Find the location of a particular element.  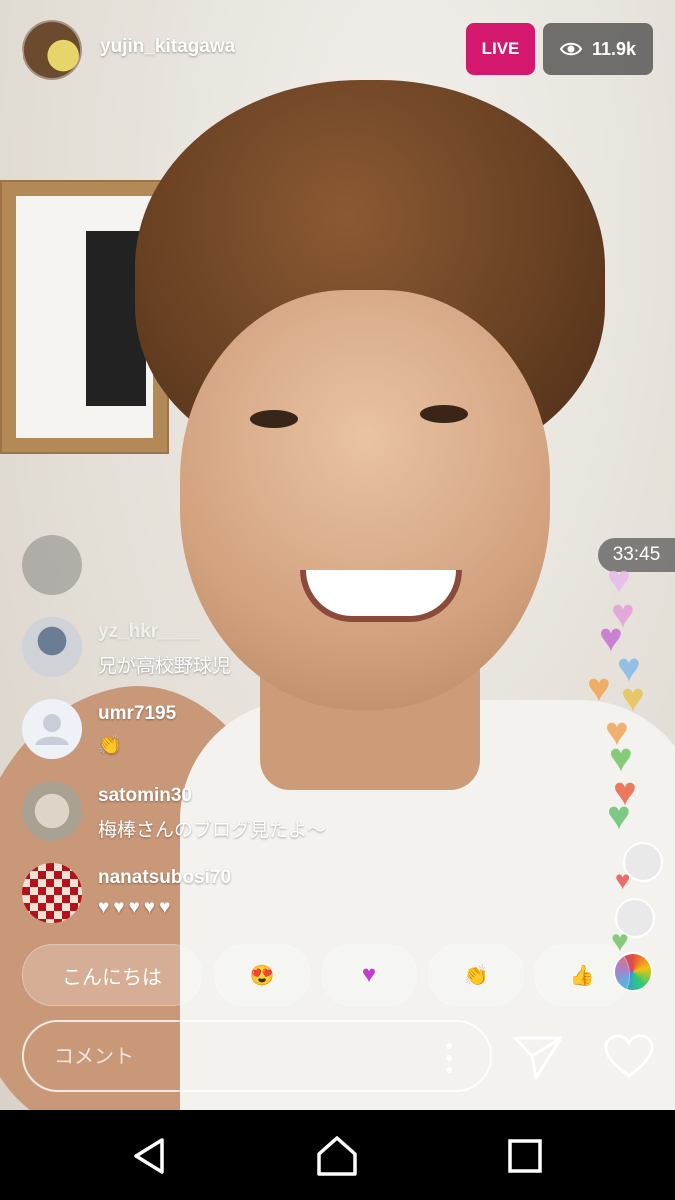

triangle-back-icon is located at coordinates (150, 1156).